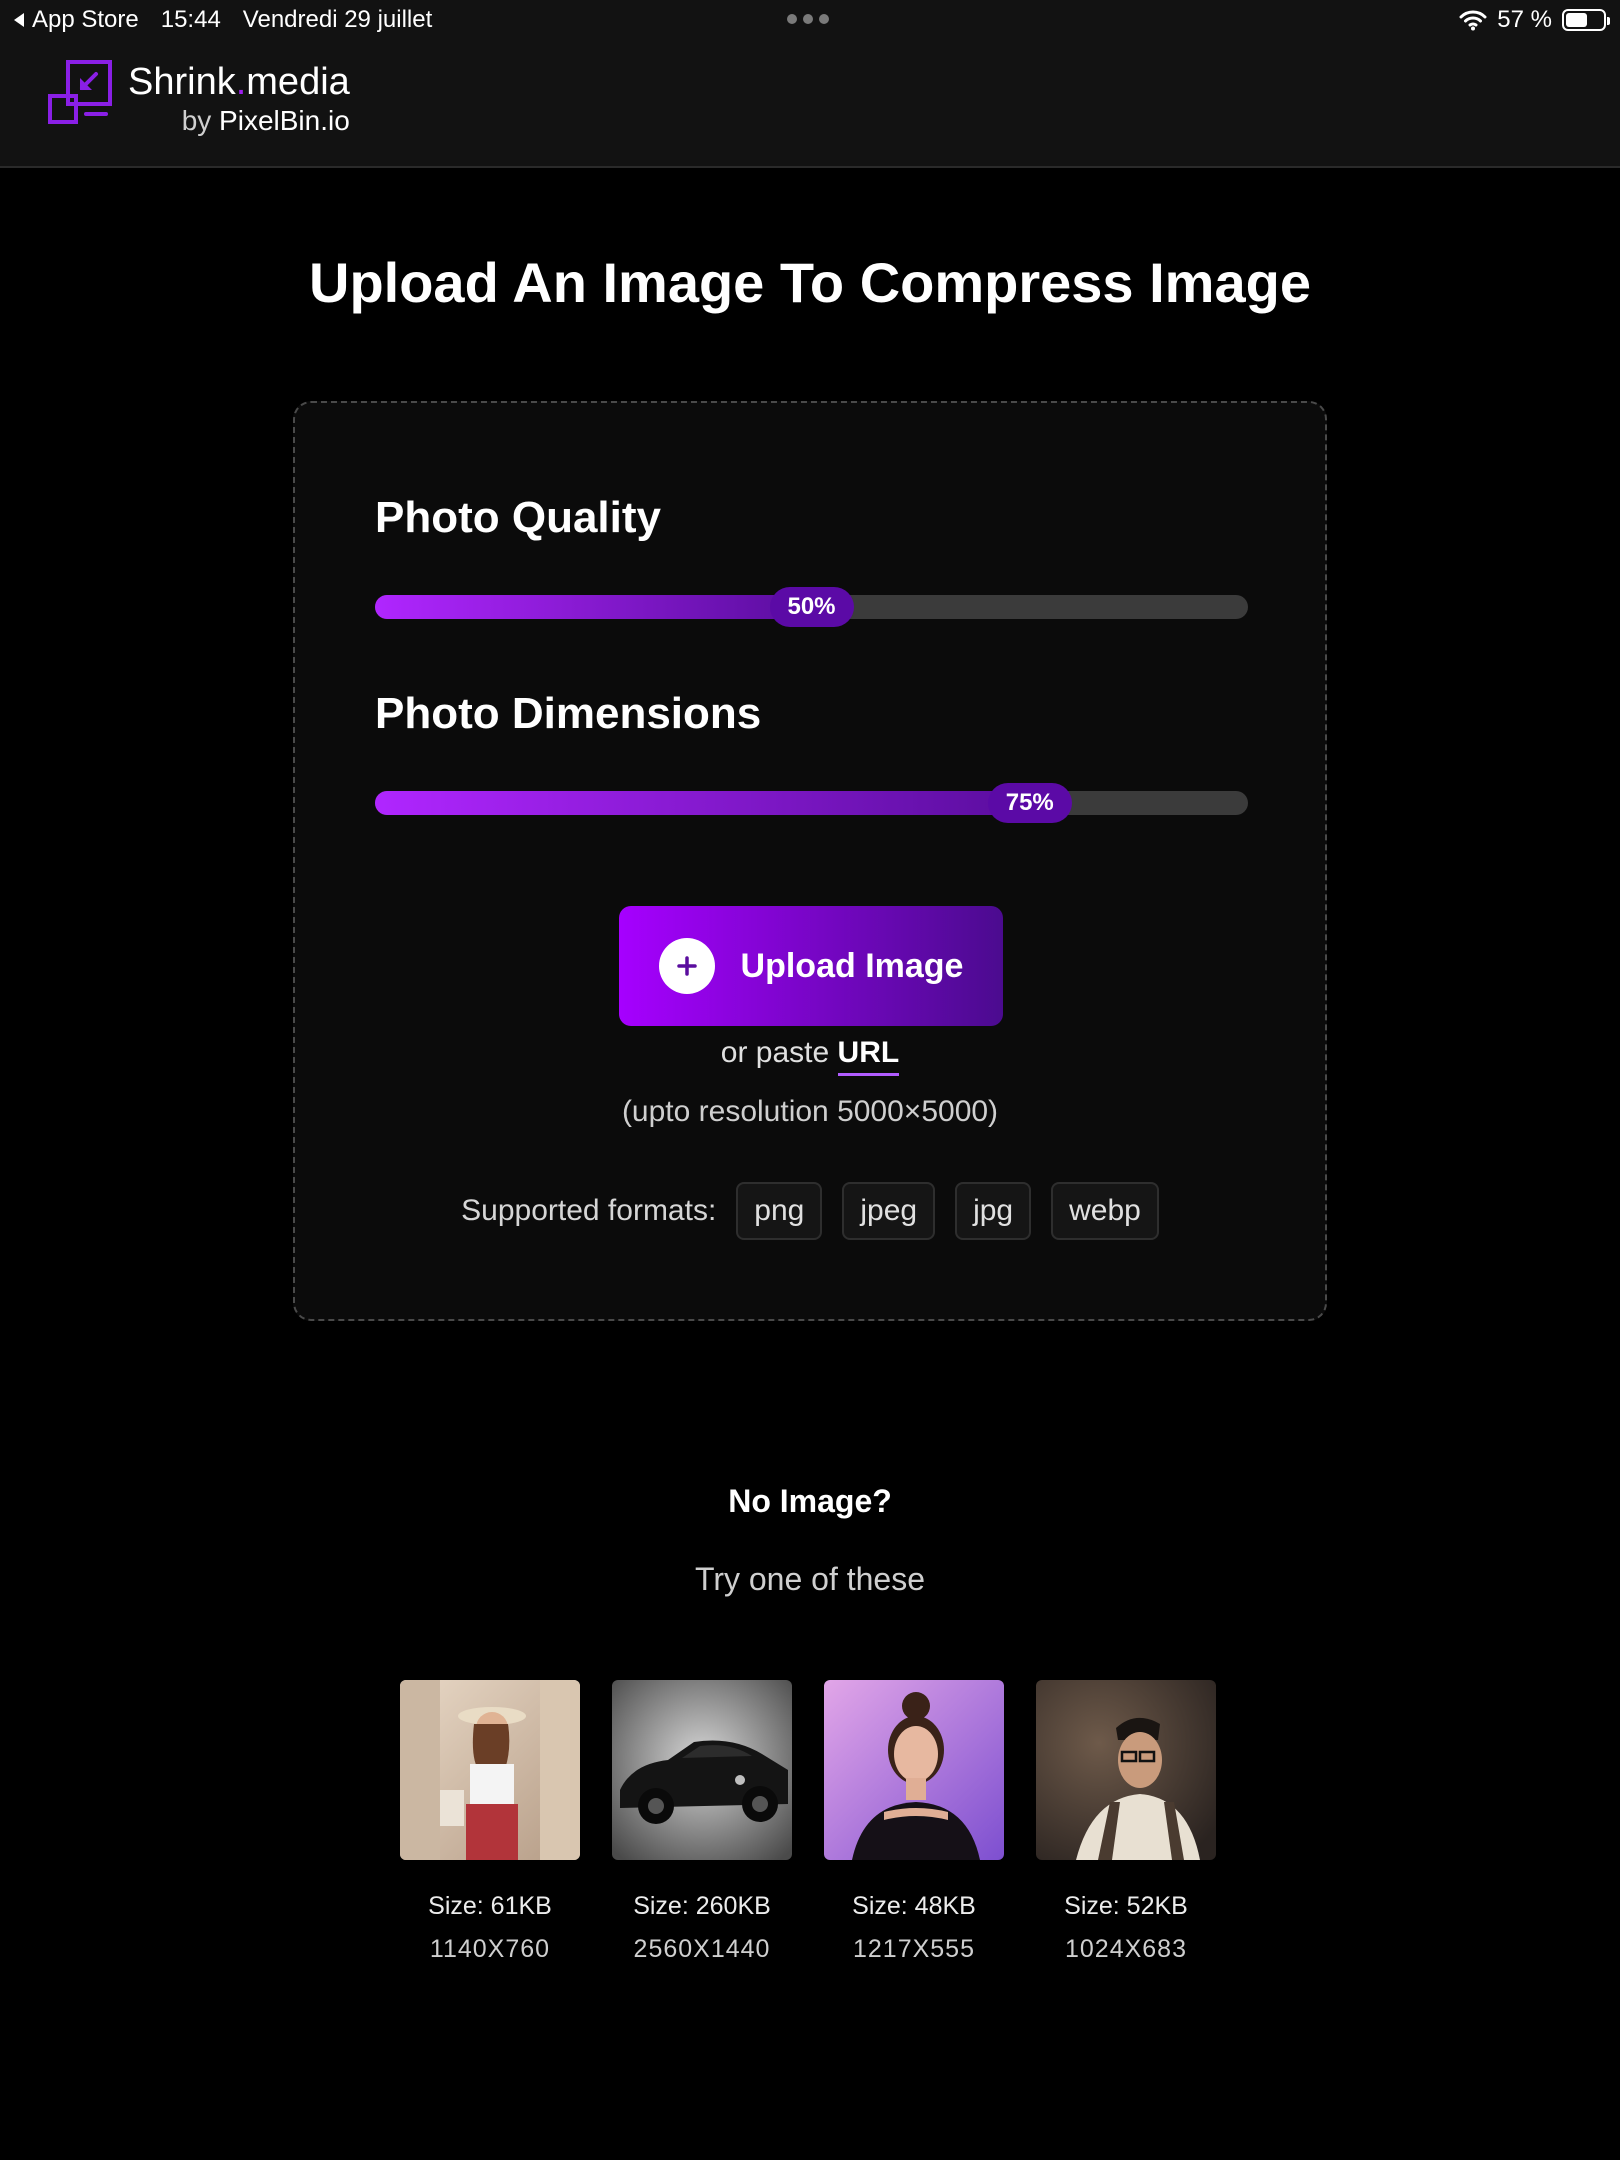 The width and height of the screenshot is (1620, 2160). I want to click on status-time: 15:44, so click(190, 19).